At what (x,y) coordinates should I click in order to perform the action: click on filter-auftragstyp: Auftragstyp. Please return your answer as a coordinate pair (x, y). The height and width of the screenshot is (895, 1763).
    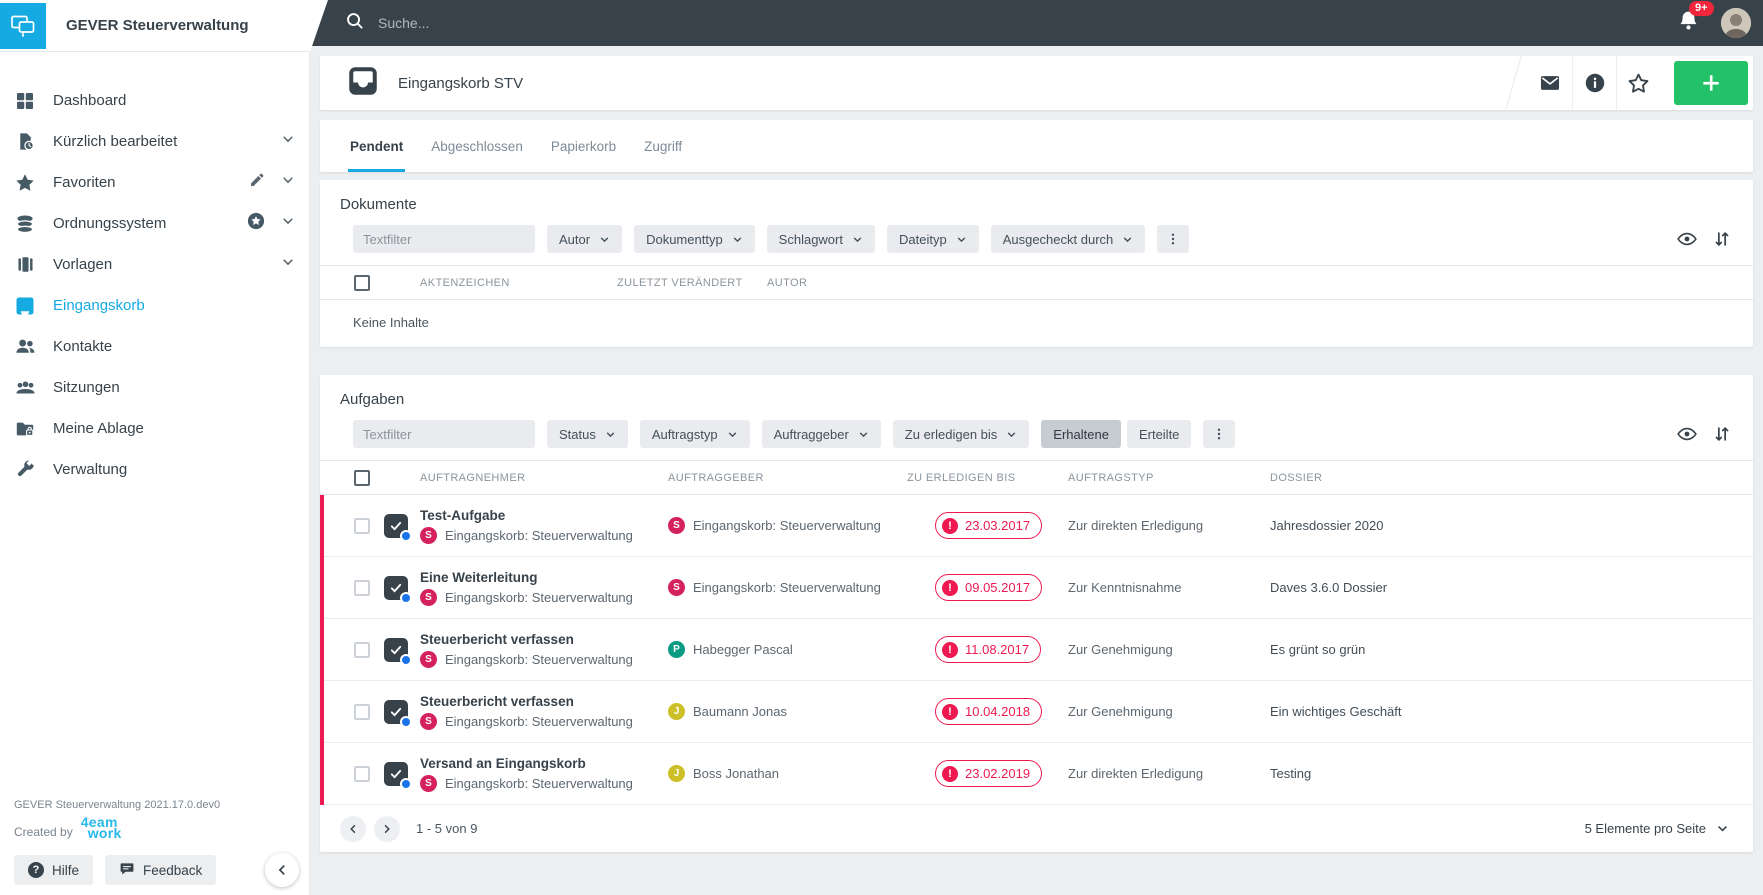
    Looking at the image, I should click on (694, 434).